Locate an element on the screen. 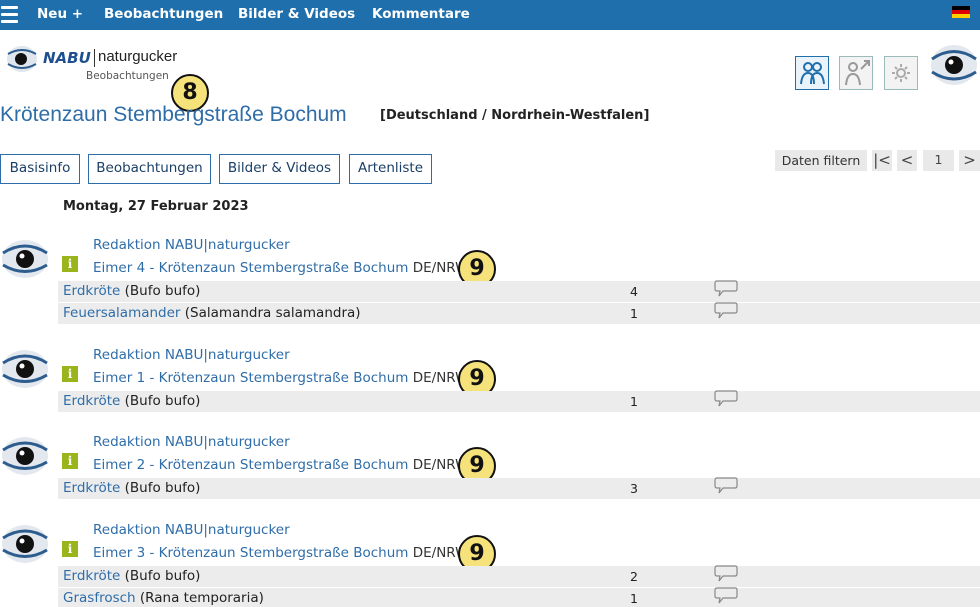 The width and height of the screenshot is (980, 607). logo-product: naturgucker is located at coordinates (138, 56).